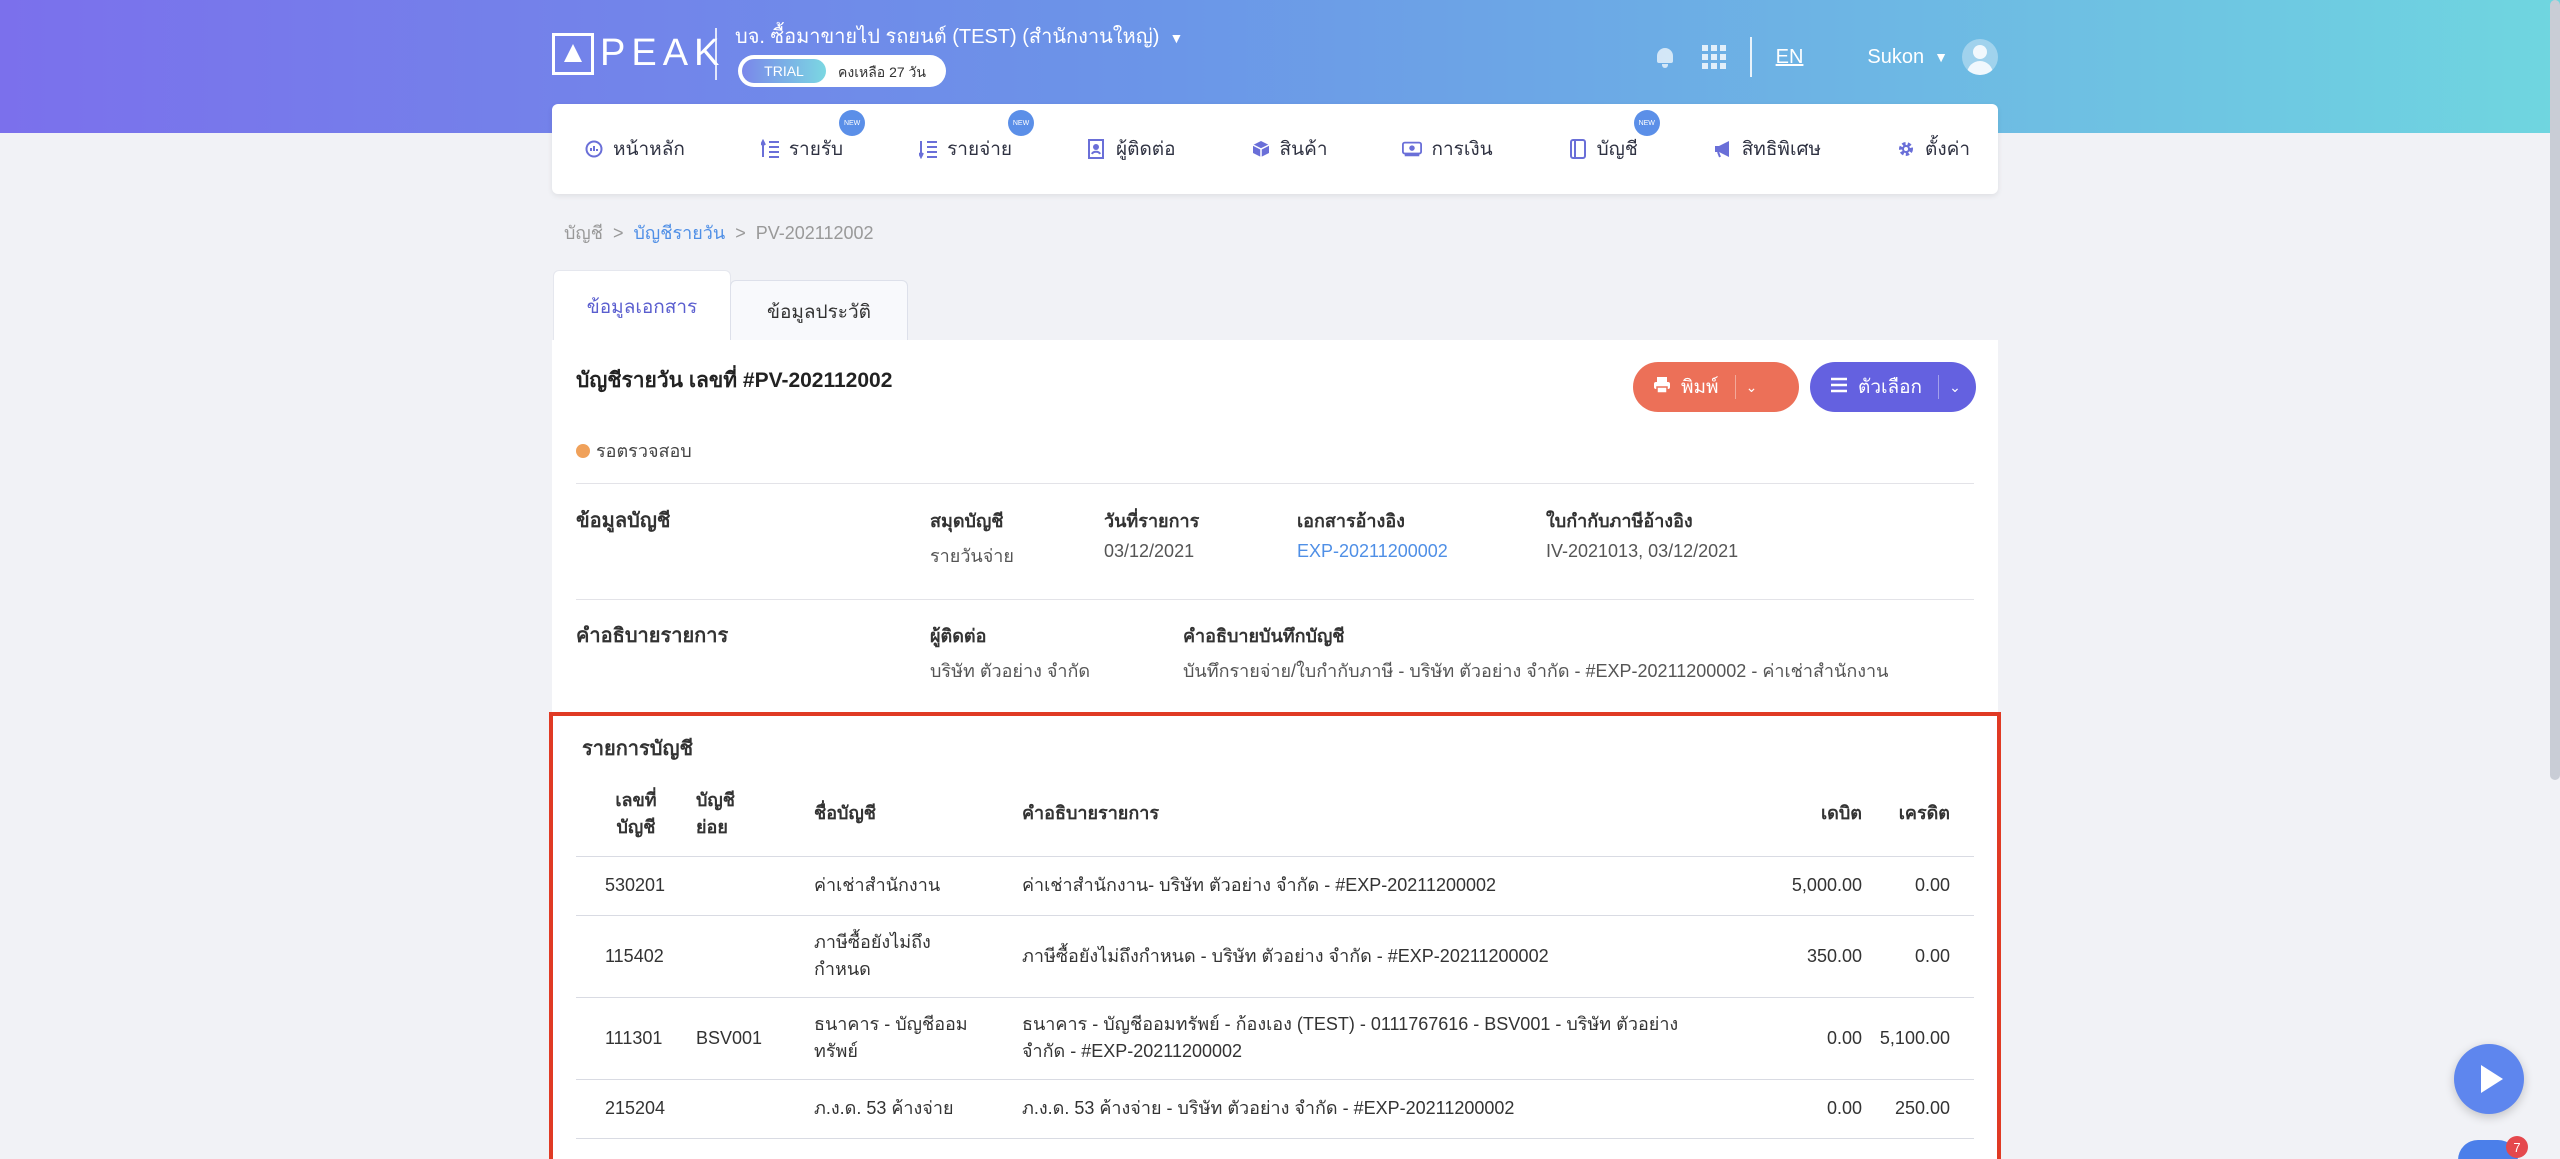 The width and height of the screenshot is (2560, 1159). I want to click on nav-label: สินค้า, so click(1303, 149).